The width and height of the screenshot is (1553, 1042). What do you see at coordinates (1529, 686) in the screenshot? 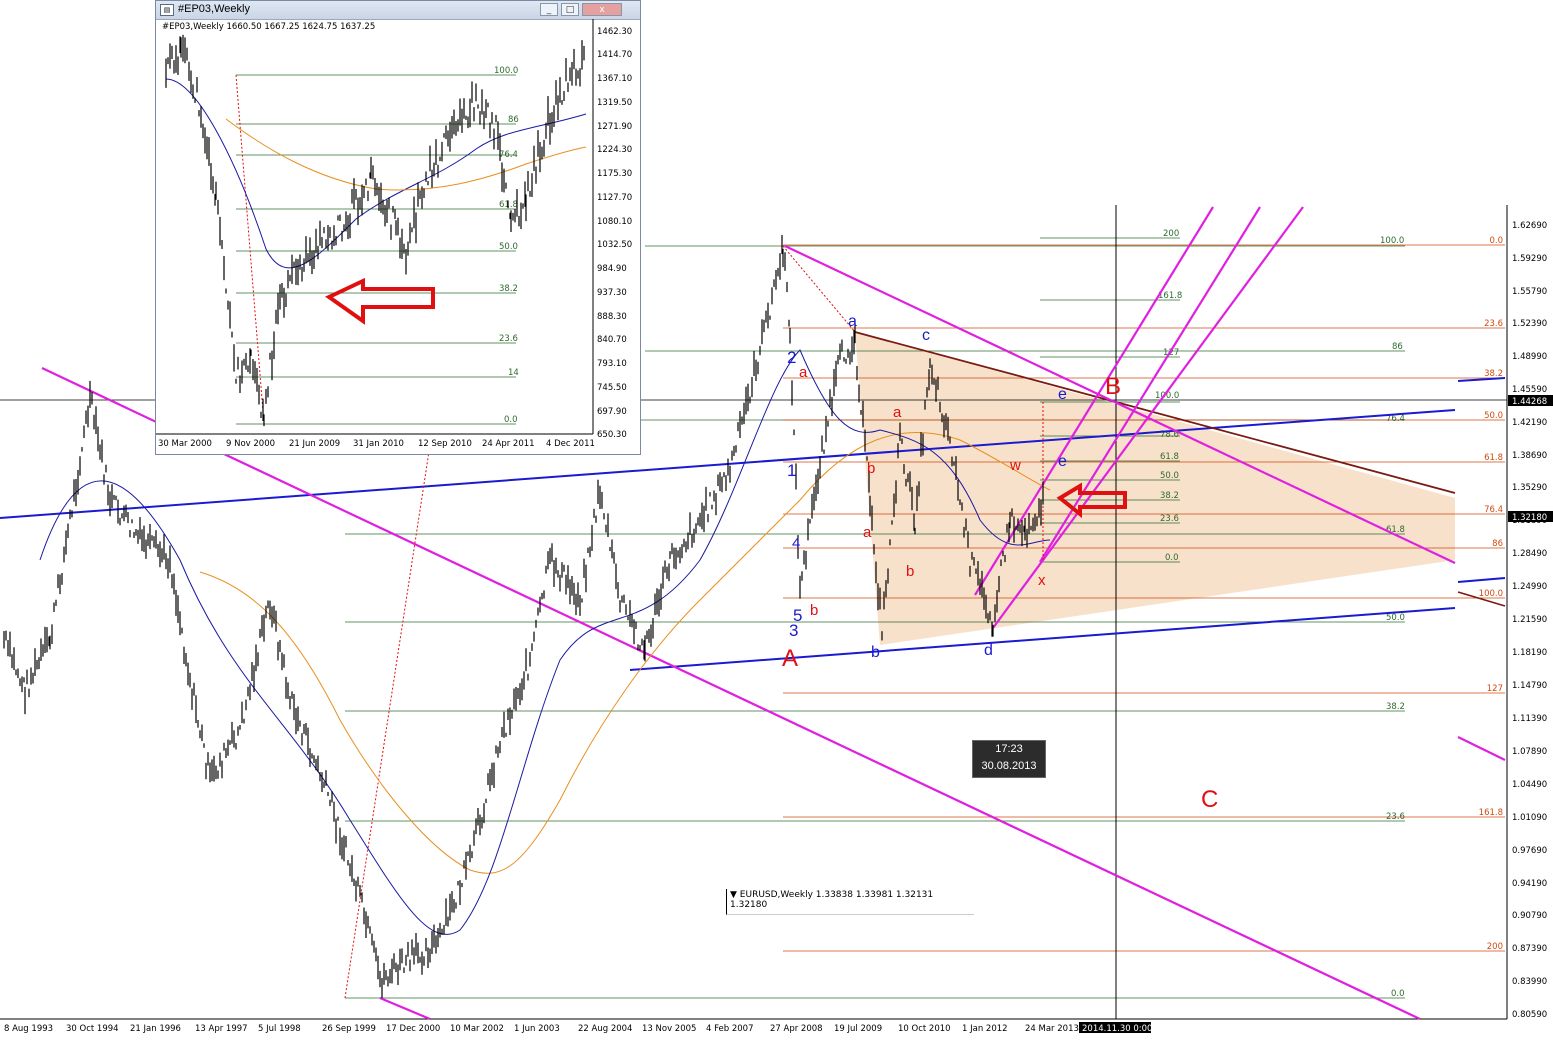
I see `svg-text: 1.14790` at bounding box center [1529, 686].